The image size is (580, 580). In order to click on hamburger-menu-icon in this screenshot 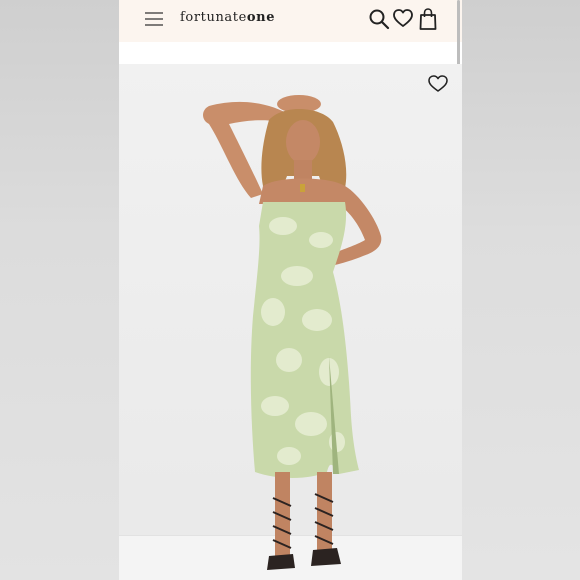, I will do `click(154, 19)`.